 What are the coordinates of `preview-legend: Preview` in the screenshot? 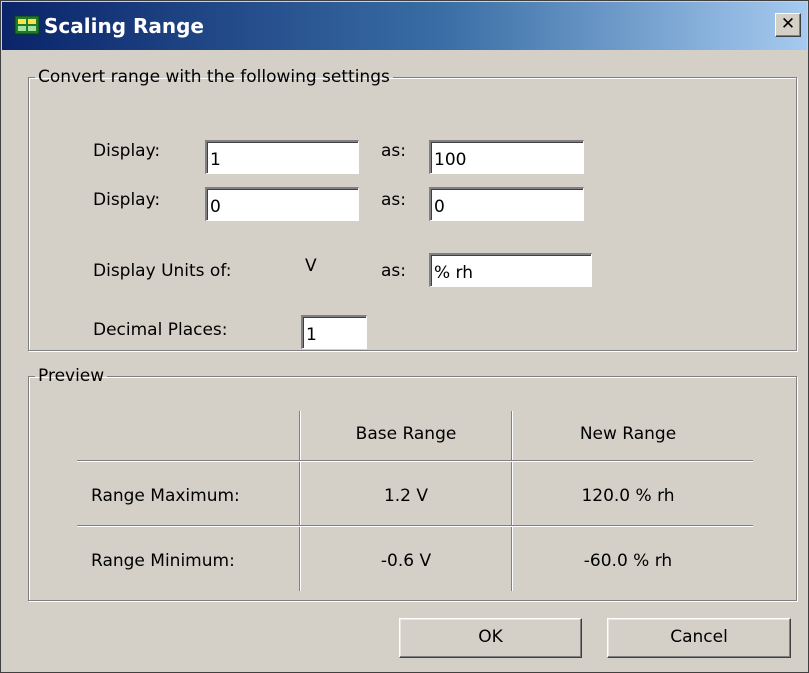 It's located at (71, 376).